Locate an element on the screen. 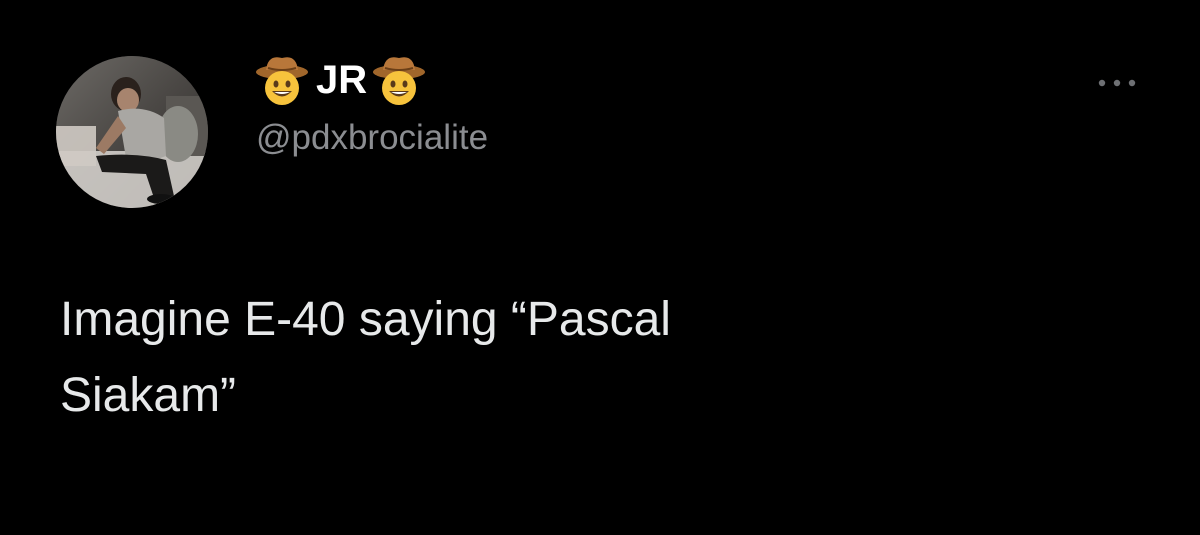 Image resolution: width=1200 pixels, height=535 pixels. avatar-photo is located at coordinates (132, 132).